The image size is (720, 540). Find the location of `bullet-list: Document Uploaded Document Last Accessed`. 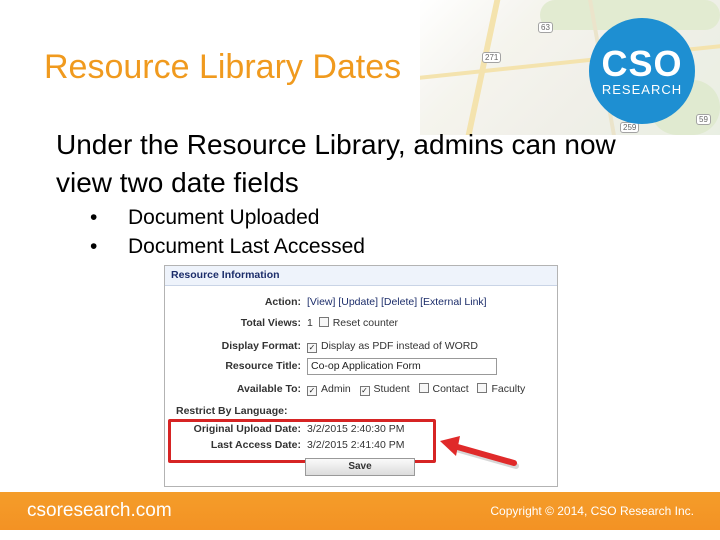

bullet-list: Document Uploaded Document Last Accessed is located at coordinates (227, 232).